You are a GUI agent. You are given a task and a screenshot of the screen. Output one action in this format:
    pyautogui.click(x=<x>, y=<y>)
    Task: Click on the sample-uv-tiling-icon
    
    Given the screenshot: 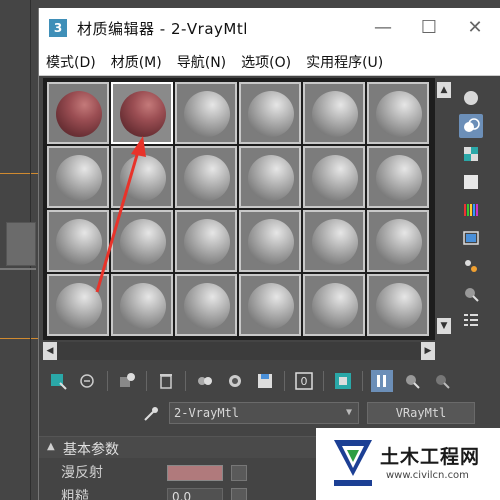 What is the action you would take?
    pyautogui.click(x=471, y=182)
    